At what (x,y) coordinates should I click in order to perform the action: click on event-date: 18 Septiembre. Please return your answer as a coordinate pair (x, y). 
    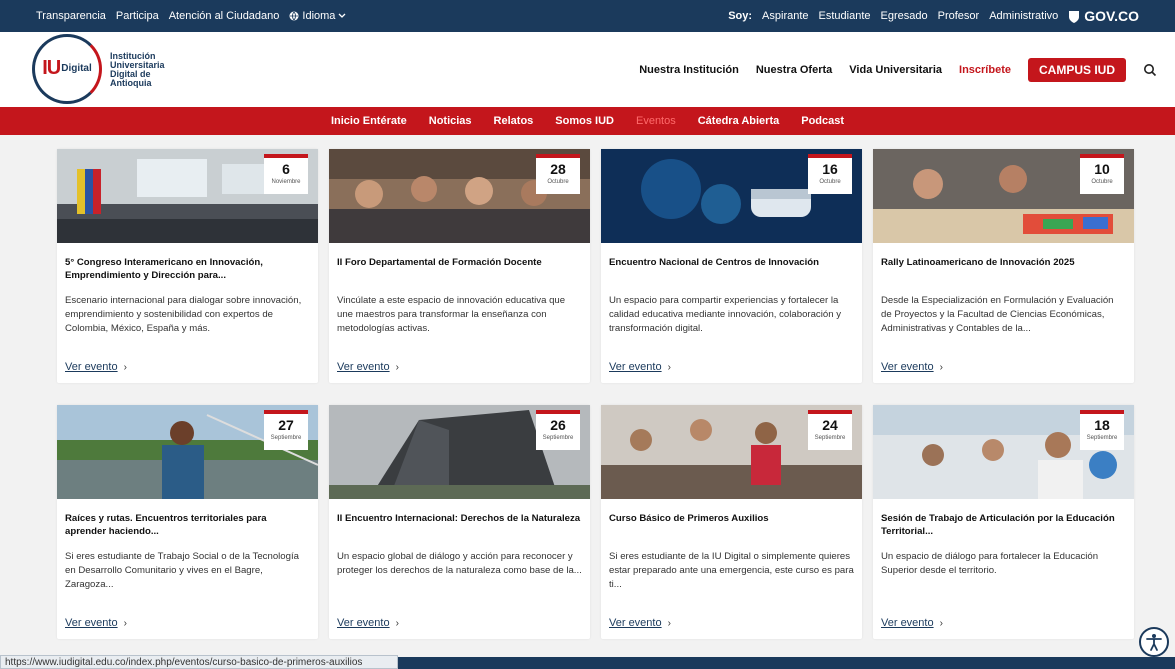
    Looking at the image, I should click on (1102, 430).